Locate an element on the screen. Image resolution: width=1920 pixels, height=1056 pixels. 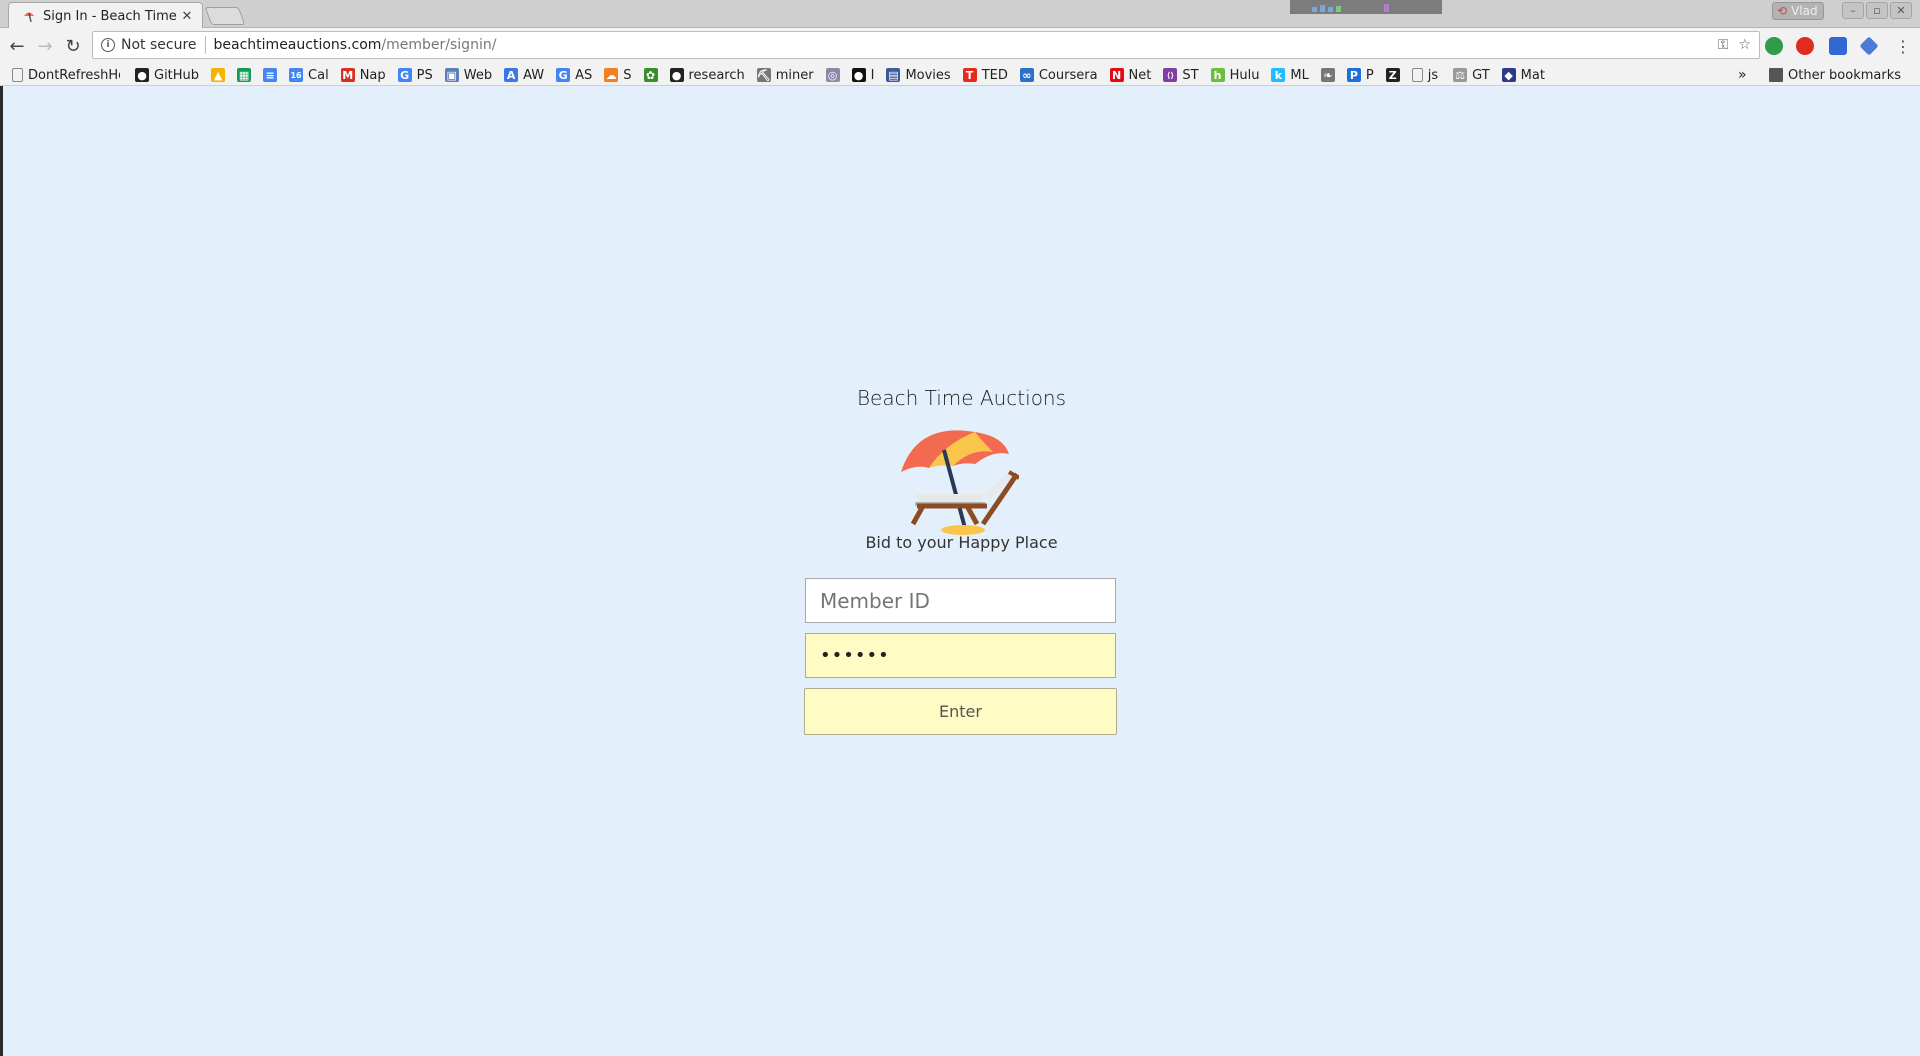
bookmark-label: Net is located at coordinates (1140, 75).